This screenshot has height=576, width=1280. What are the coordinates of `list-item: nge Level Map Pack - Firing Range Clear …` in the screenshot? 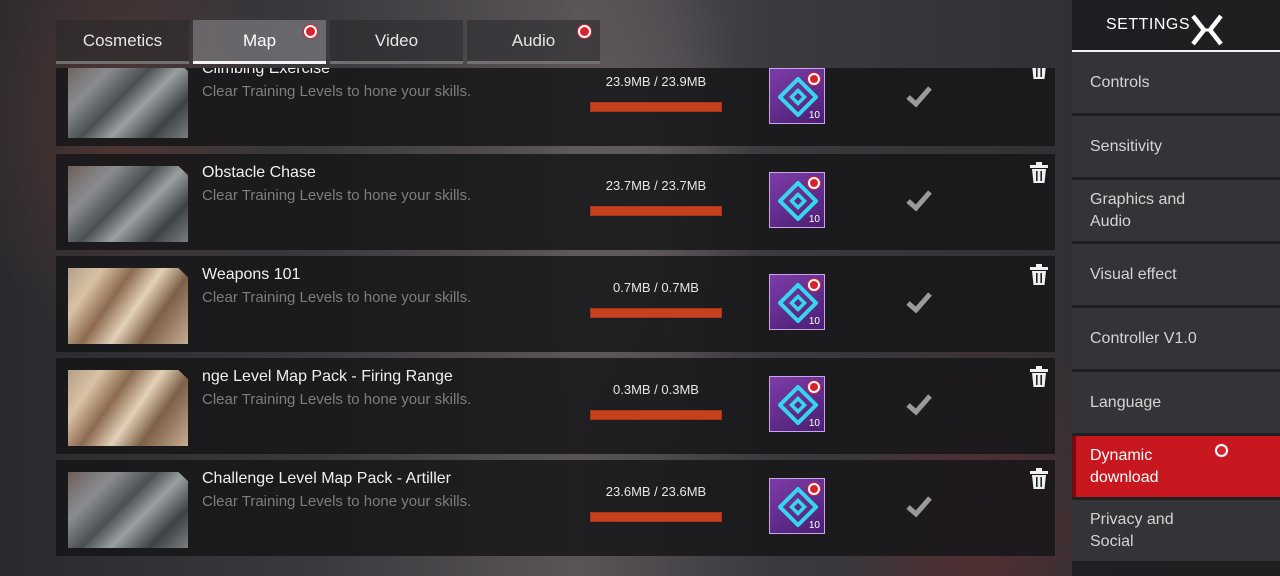 It's located at (555, 406).